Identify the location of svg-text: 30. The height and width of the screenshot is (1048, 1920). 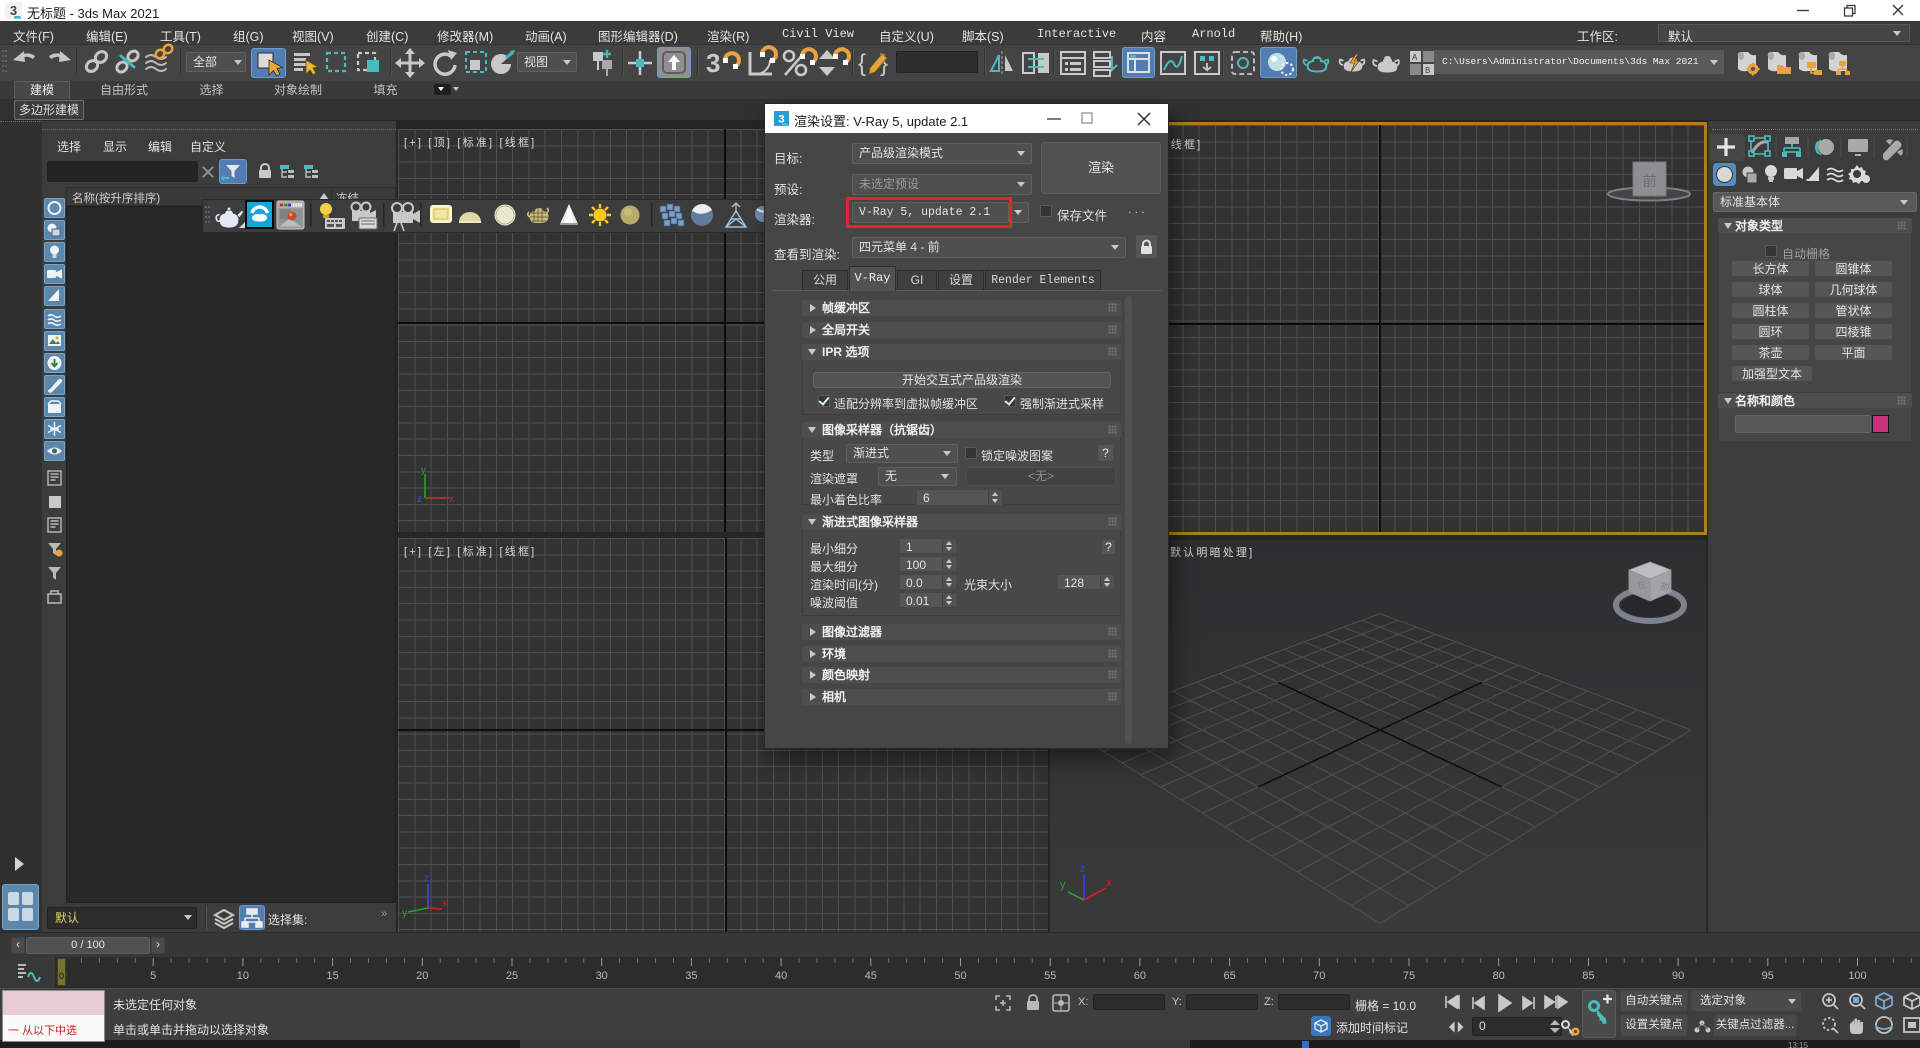
(602, 976).